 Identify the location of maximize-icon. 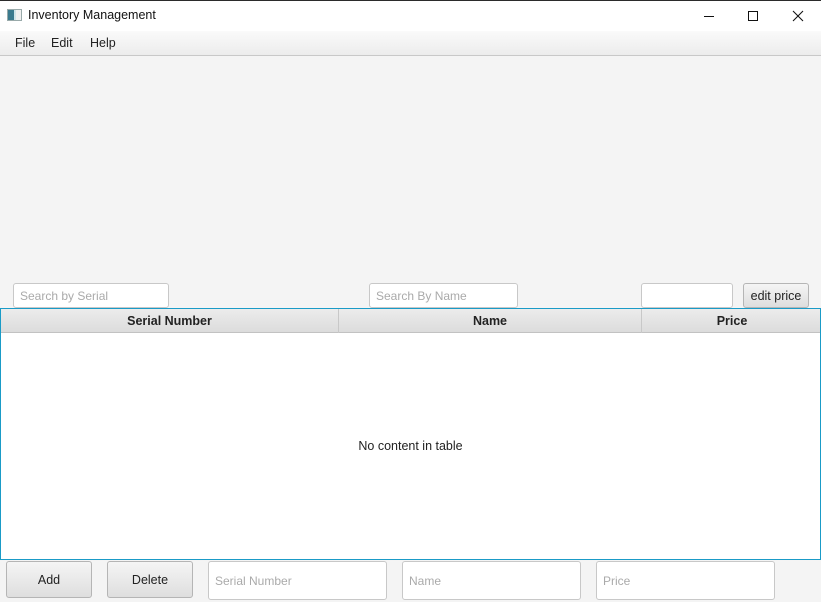
(753, 16).